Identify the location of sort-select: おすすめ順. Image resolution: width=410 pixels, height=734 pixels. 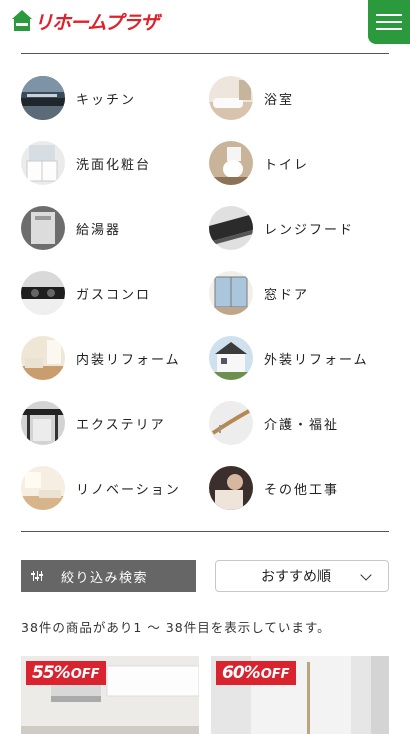
(302, 576).